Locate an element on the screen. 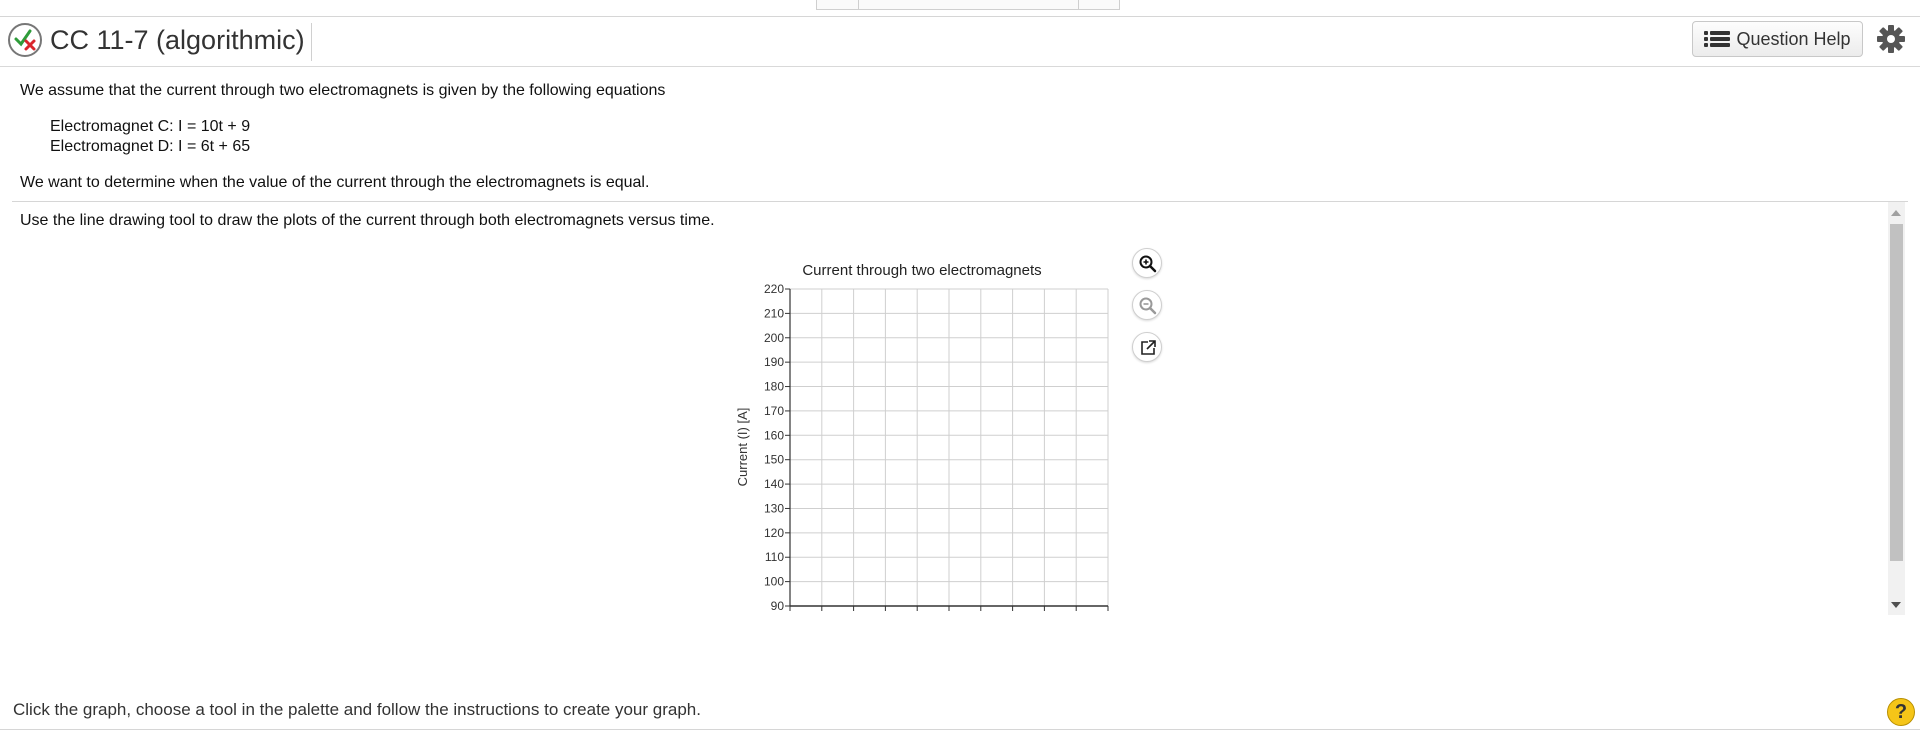 Image resolution: width=1920 pixels, height=731 pixels. question-help-label: Question Help is located at coordinates (1793, 38).